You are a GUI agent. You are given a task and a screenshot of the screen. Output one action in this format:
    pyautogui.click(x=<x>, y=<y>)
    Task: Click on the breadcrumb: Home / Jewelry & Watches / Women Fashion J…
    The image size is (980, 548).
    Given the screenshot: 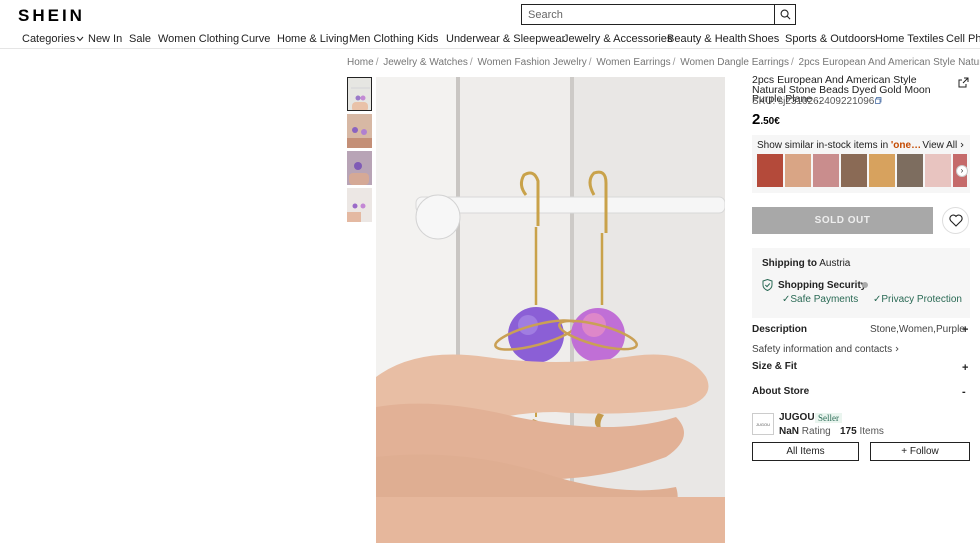 What is the action you would take?
    pyautogui.click(x=663, y=62)
    